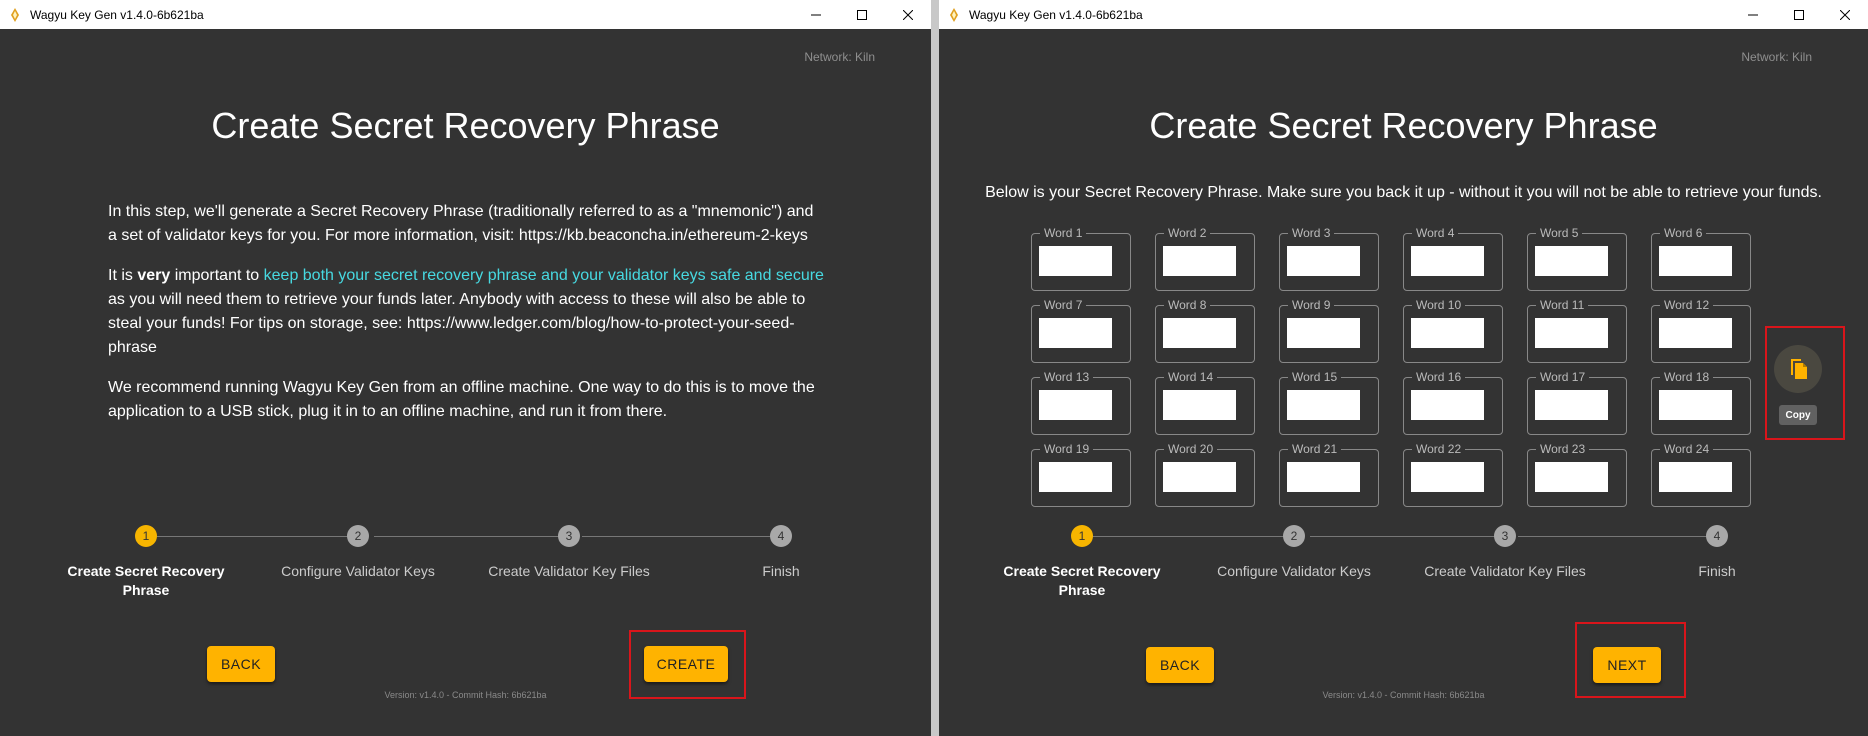 The width and height of the screenshot is (1868, 736). I want to click on word-field: Word 5, so click(1577, 258).